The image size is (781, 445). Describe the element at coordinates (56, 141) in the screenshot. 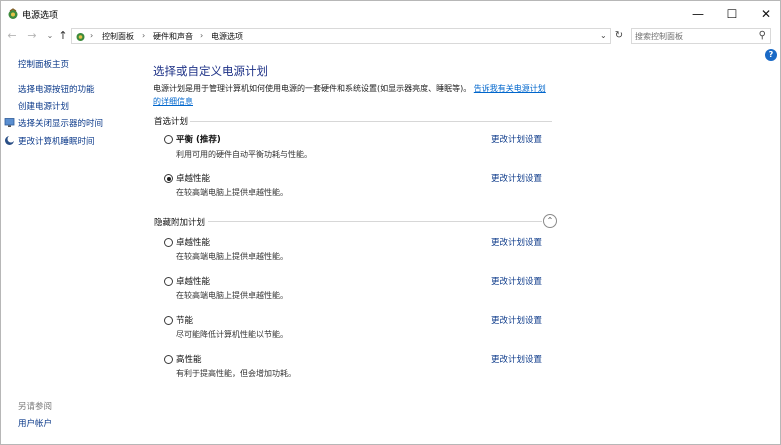

I see `sidebar-sleep-time: 更改计算机睡眠时间` at that location.